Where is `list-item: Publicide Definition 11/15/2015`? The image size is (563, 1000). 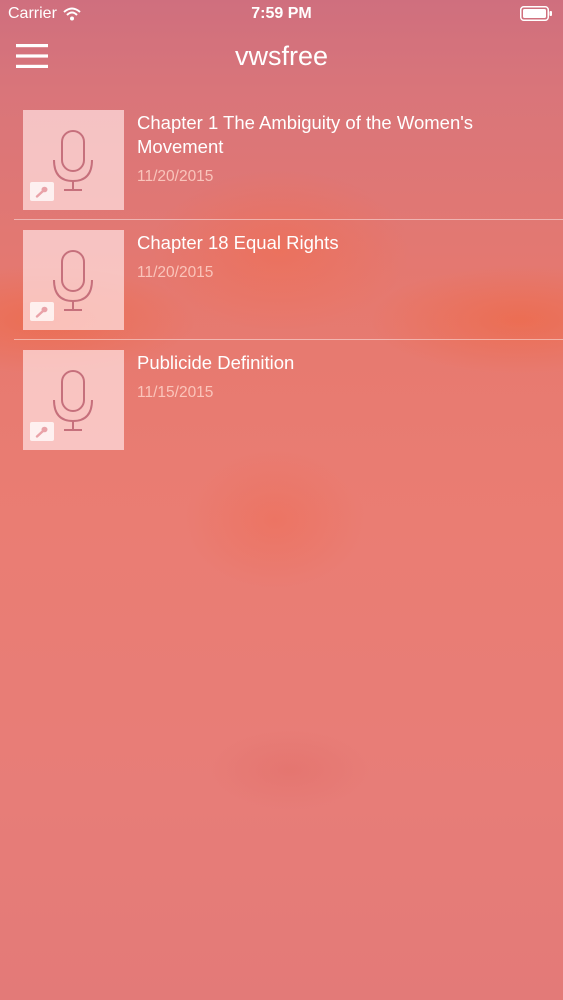 list-item: Publicide Definition 11/15/2015 is located at coordinates (288, 399).